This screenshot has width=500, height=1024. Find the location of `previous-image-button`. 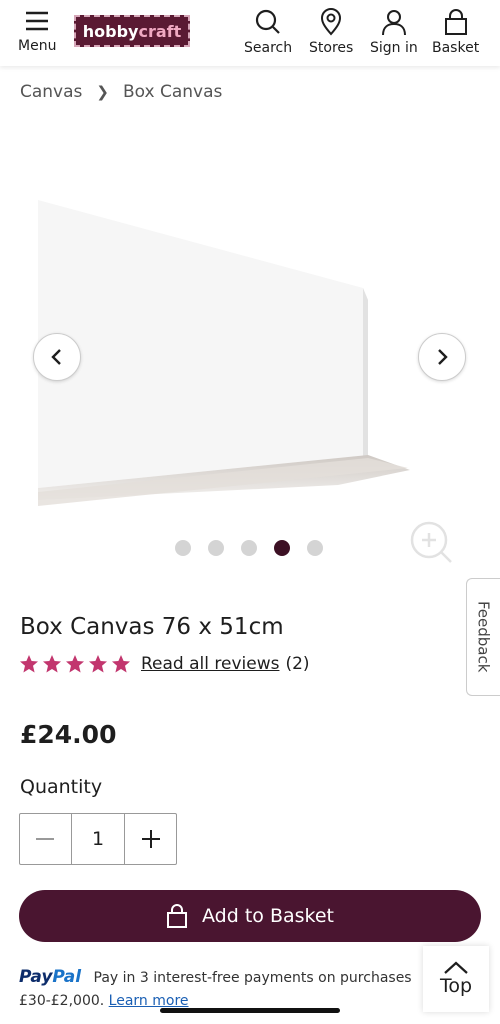

previous-image-button is located at coordinates (57, 357).